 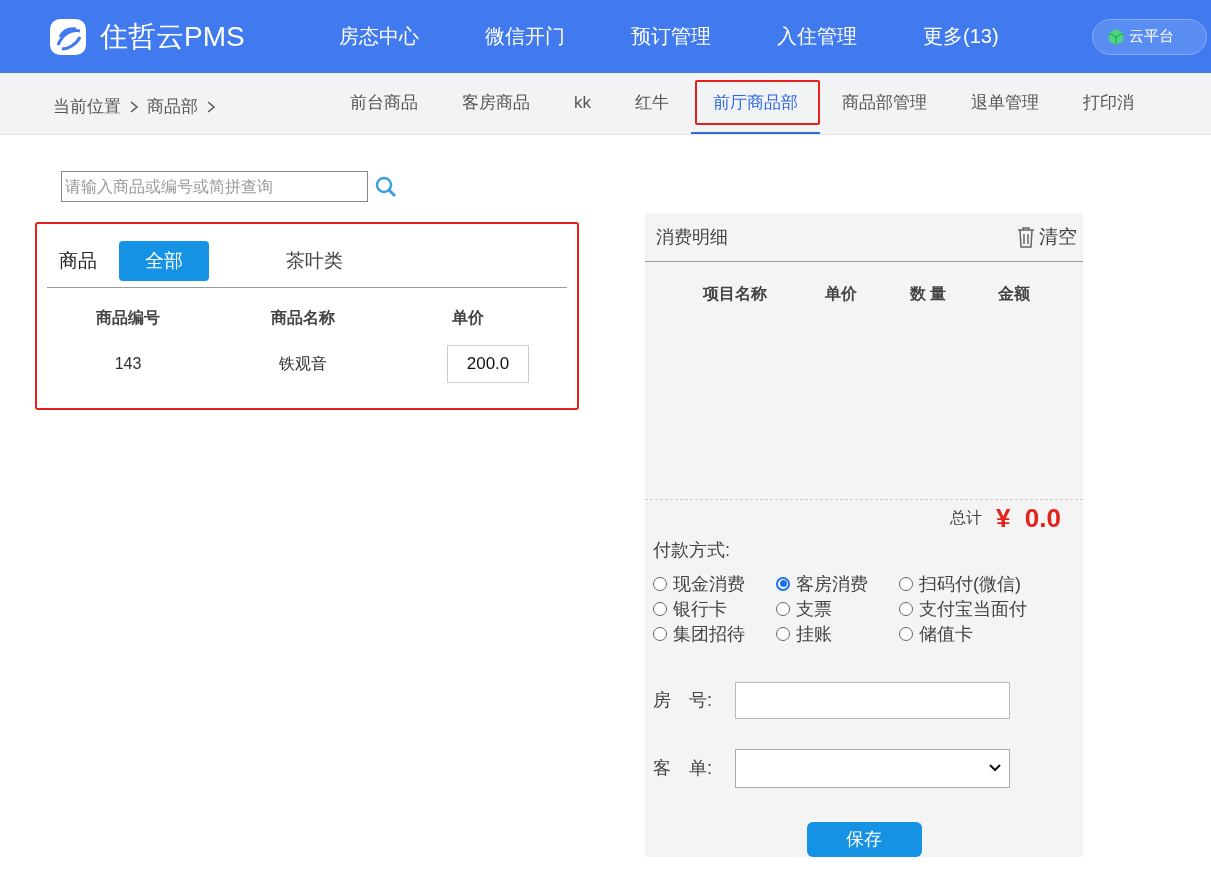 I want to click on table-cell-text: 铁观音, so click(x=303, y=363).